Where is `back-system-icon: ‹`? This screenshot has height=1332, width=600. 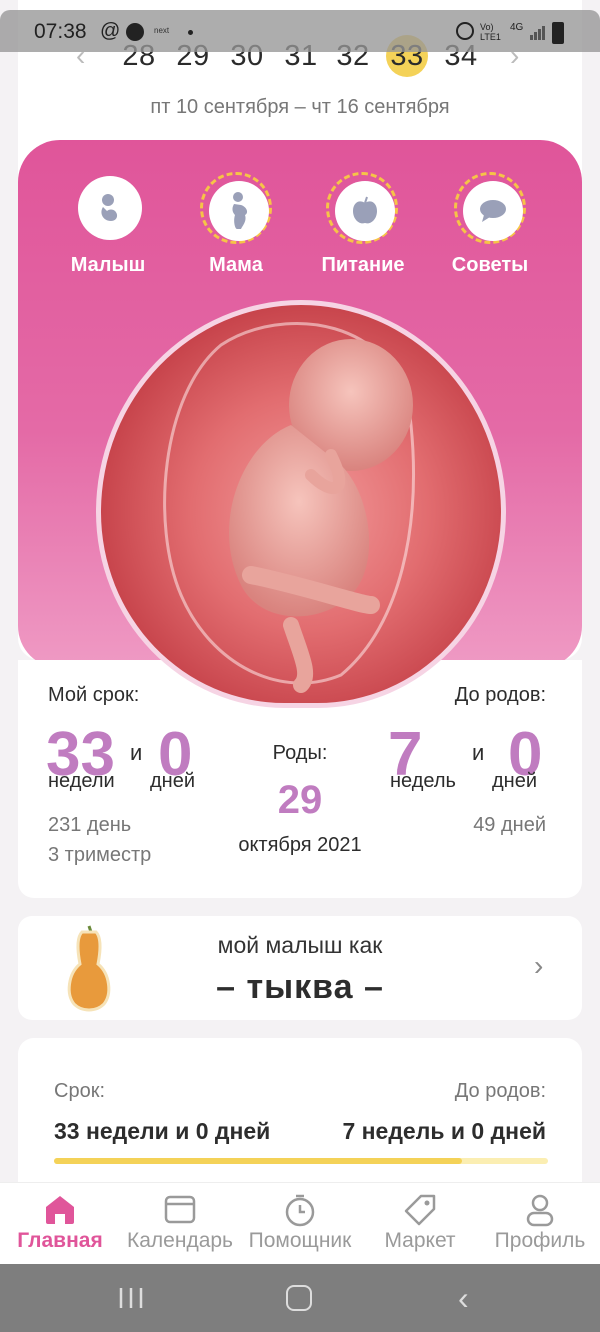 back-system-icon: ‹ is located at coordinates (463, 1298).